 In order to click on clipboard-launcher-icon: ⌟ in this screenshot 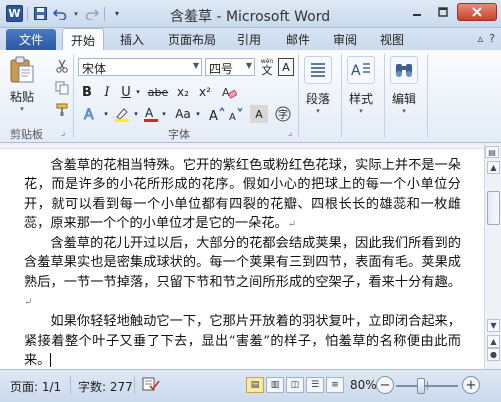, I will do `click(63, 133)`.